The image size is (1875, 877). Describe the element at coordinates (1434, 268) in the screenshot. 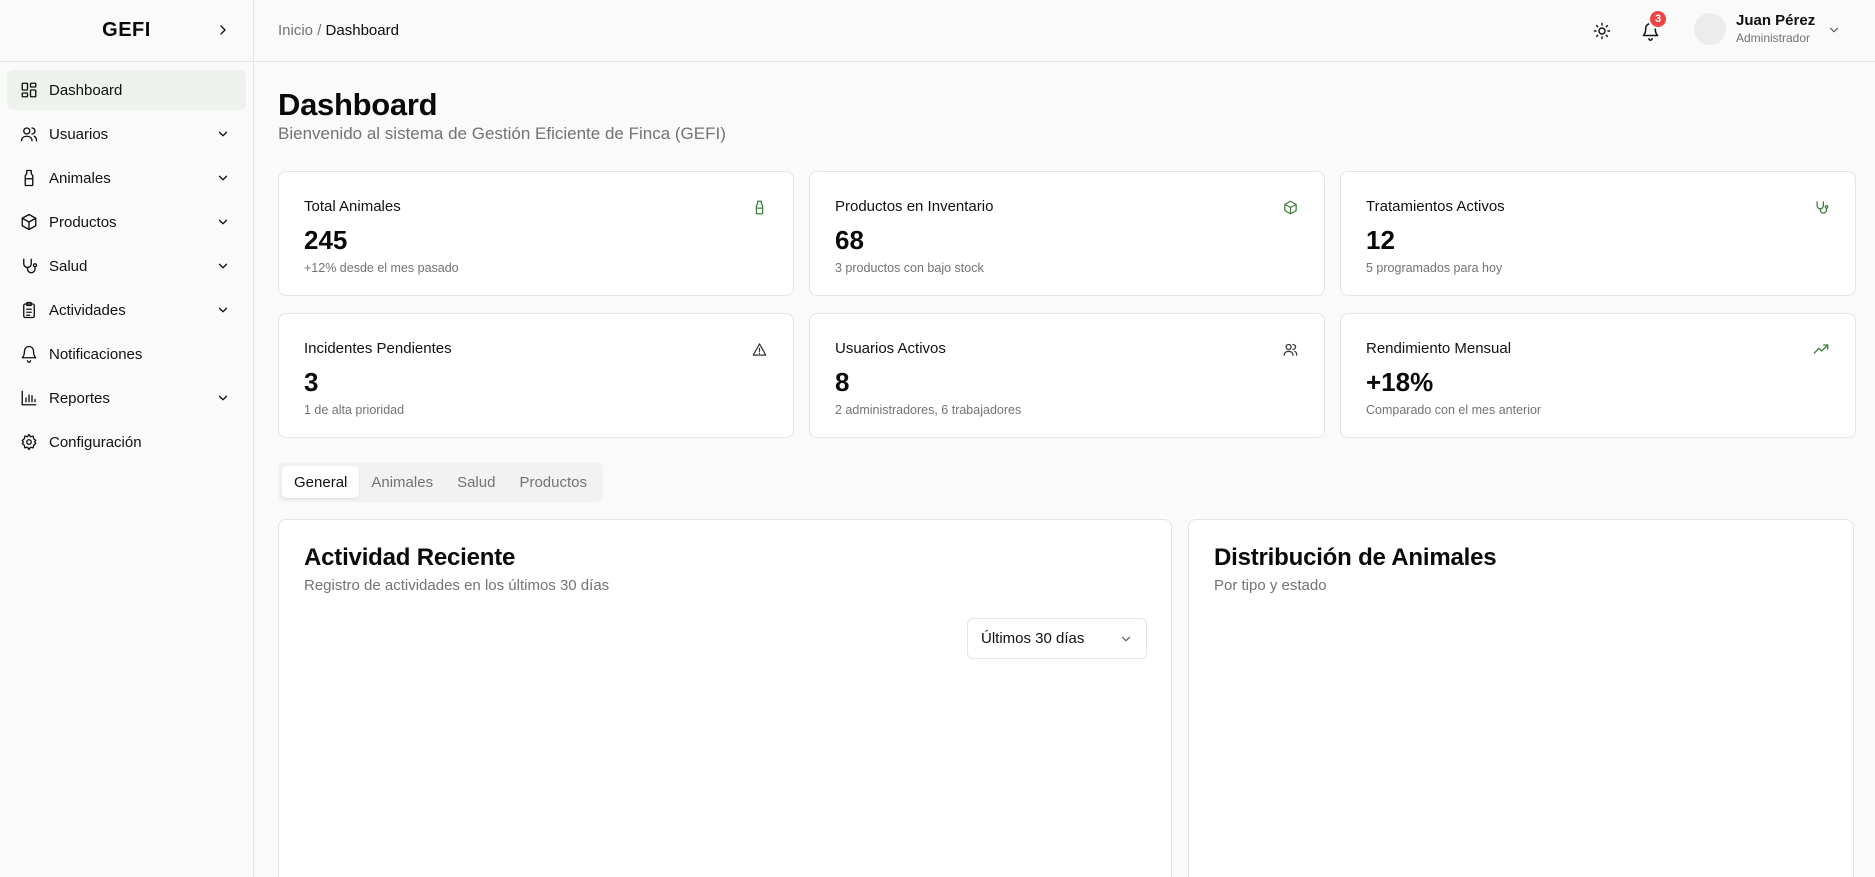

I see `stat-note: 5 programados para hoy` at that location.